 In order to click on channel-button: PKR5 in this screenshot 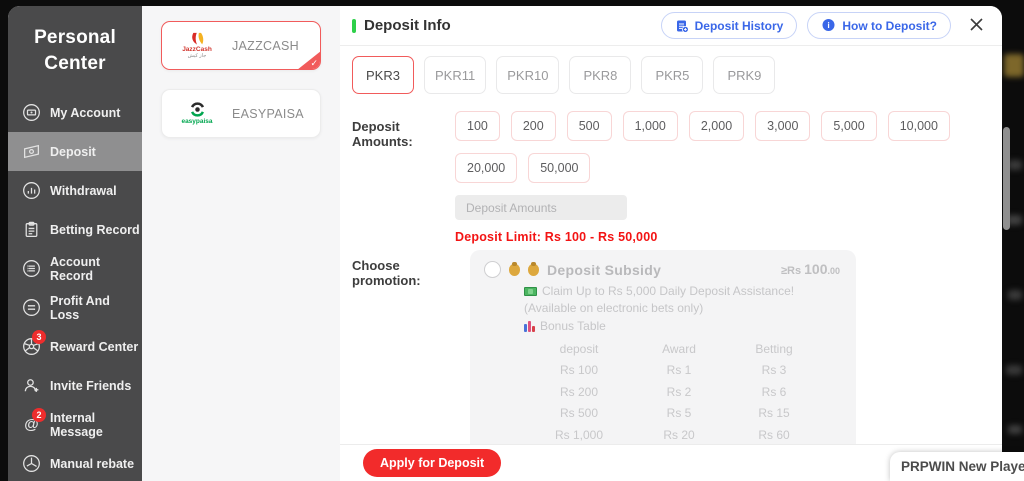, I will do `click(672, 75)`.